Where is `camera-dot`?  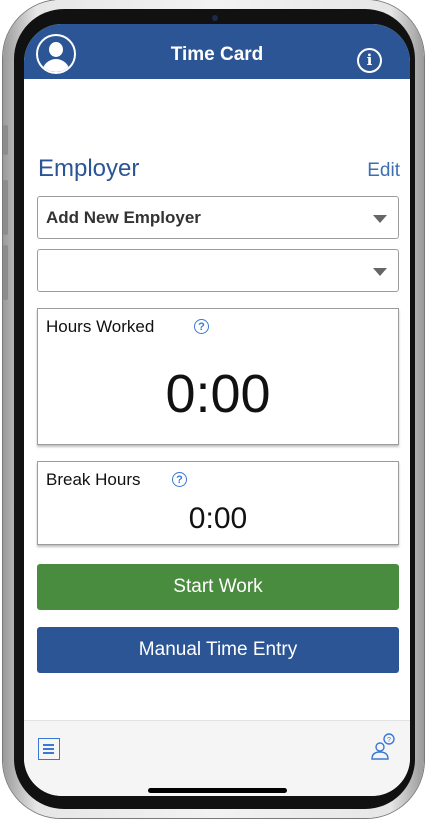 camera-dot is located at coordinates (214, 18).